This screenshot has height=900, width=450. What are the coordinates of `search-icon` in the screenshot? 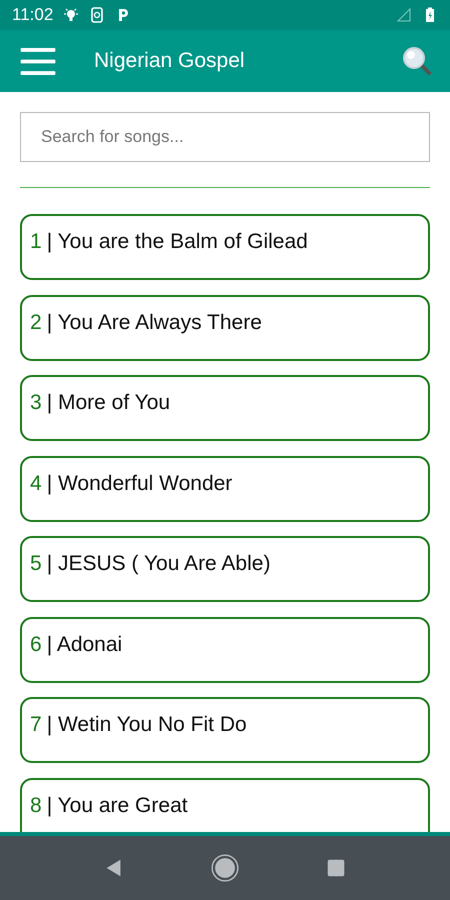 It's located at (417, 61).